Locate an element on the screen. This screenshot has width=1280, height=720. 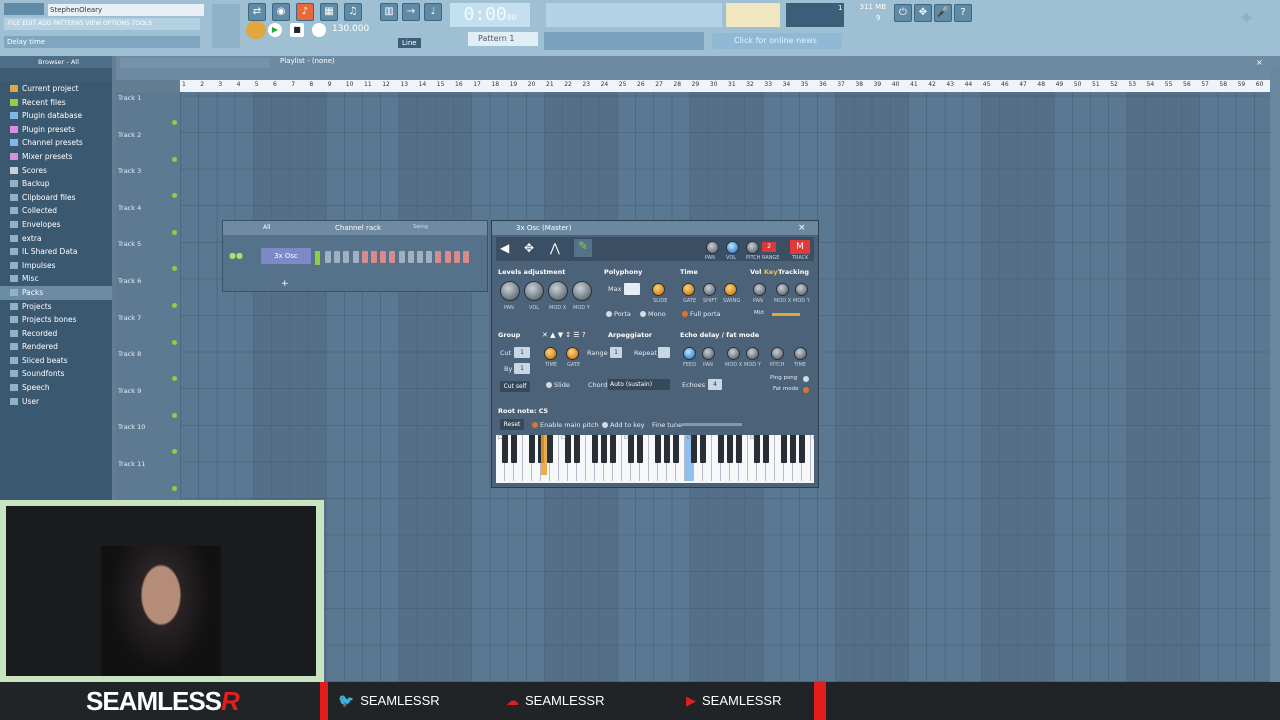
enable-main-pitch-option: Enable main pitch is located at coordinates (565, 425).